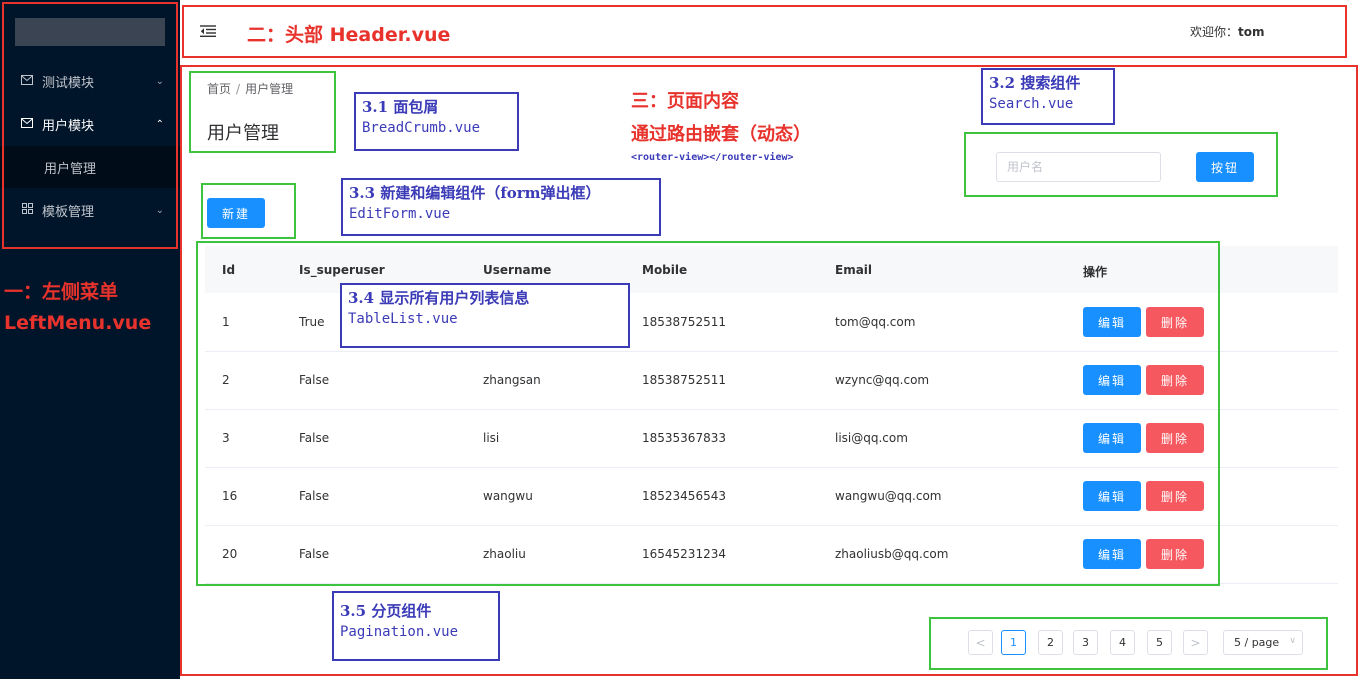 The image size is (1365, 679). Describe the element at coordinates (400, 107) in the screenshot. I see `breadcrumb-annotation-title: 3.1 面包屑` at that location.